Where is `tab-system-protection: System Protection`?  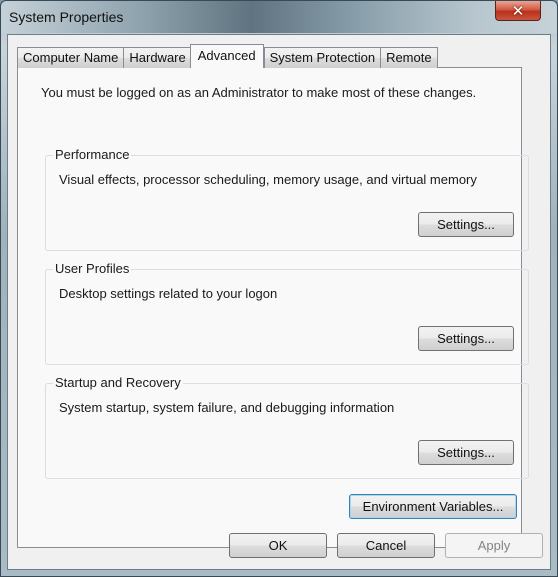 tab-system-protection: System Protection is located at coordinates (322, 57).